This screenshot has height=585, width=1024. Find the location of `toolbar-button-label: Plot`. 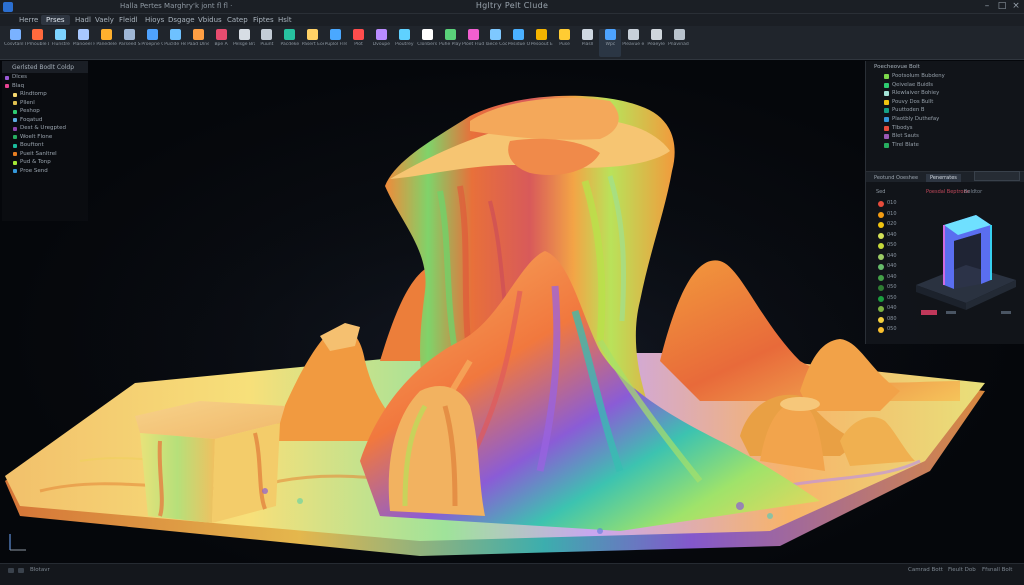

toolbar-button-label: Plot is located at coordinates (358, 44).